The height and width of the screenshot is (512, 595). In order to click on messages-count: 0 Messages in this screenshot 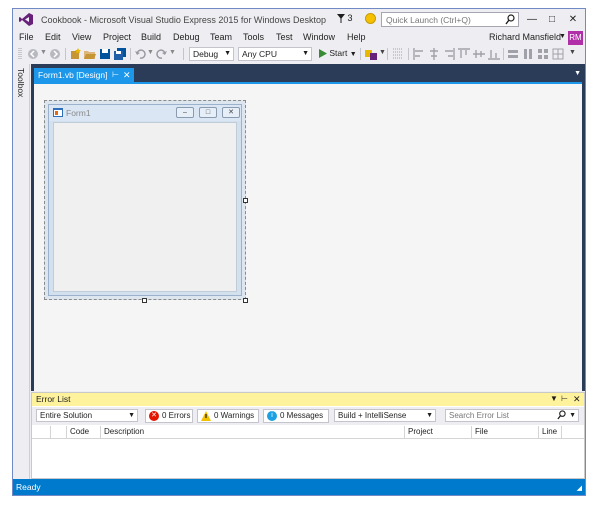, I will do `click(302, 415)`.